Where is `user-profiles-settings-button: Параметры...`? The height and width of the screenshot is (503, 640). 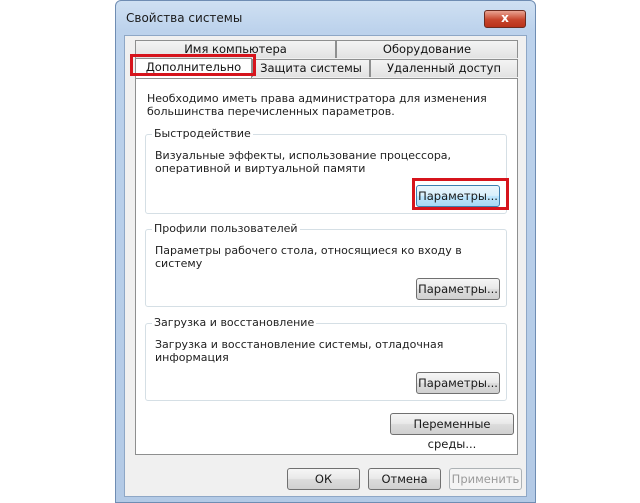
user-profiles-settings-button: Параметры... is located at coordinates (458, 289).